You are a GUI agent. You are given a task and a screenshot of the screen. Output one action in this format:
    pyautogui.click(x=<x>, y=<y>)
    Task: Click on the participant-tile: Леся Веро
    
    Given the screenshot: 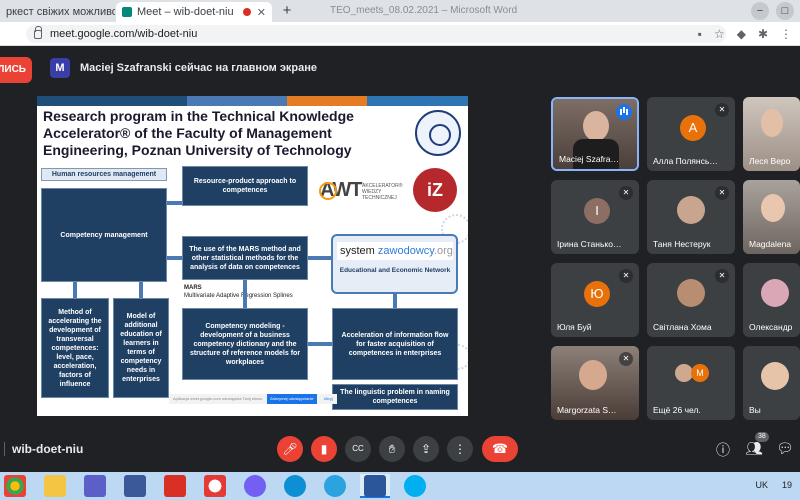 What is the action you would take?
    pyautogui.click(x=771, y=134)
    